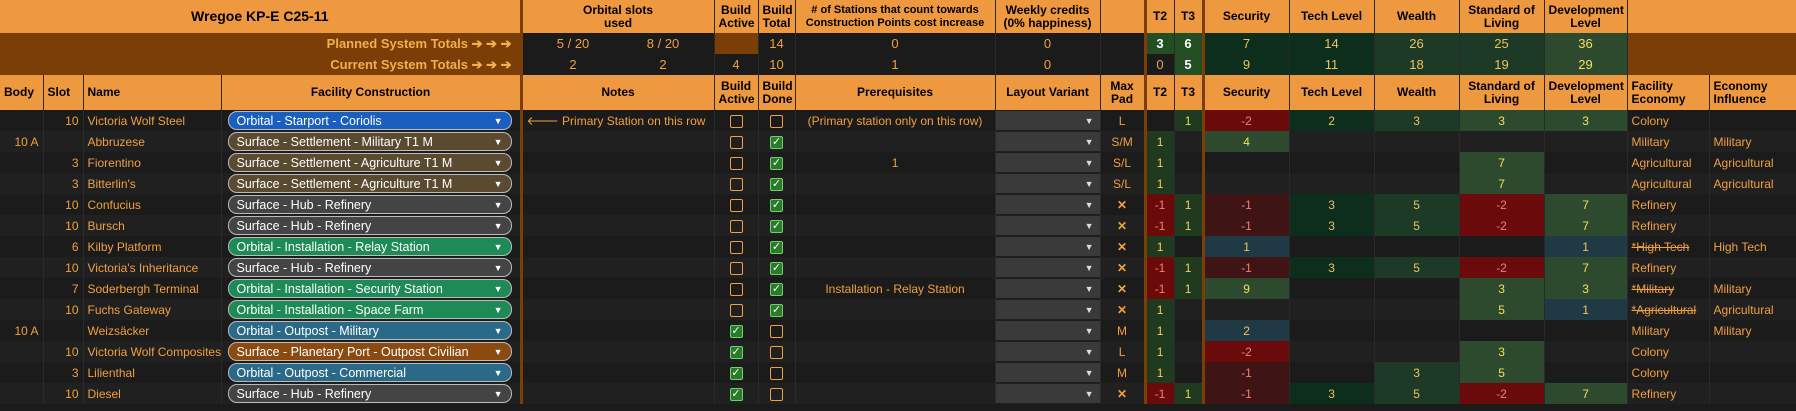  What do you see at coordinates (371, 309) in the screenshot?
I see `facility-select: Orbital - Installation - Space Farm ▼` at bounding box center [371, 309].